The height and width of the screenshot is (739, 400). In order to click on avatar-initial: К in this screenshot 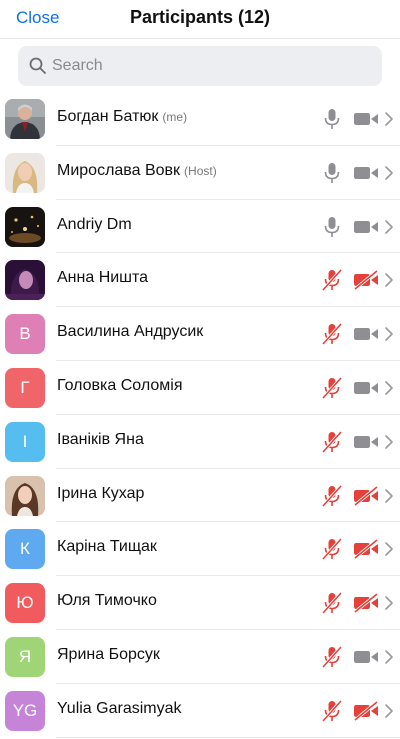, I will do `click(25, 549)`.